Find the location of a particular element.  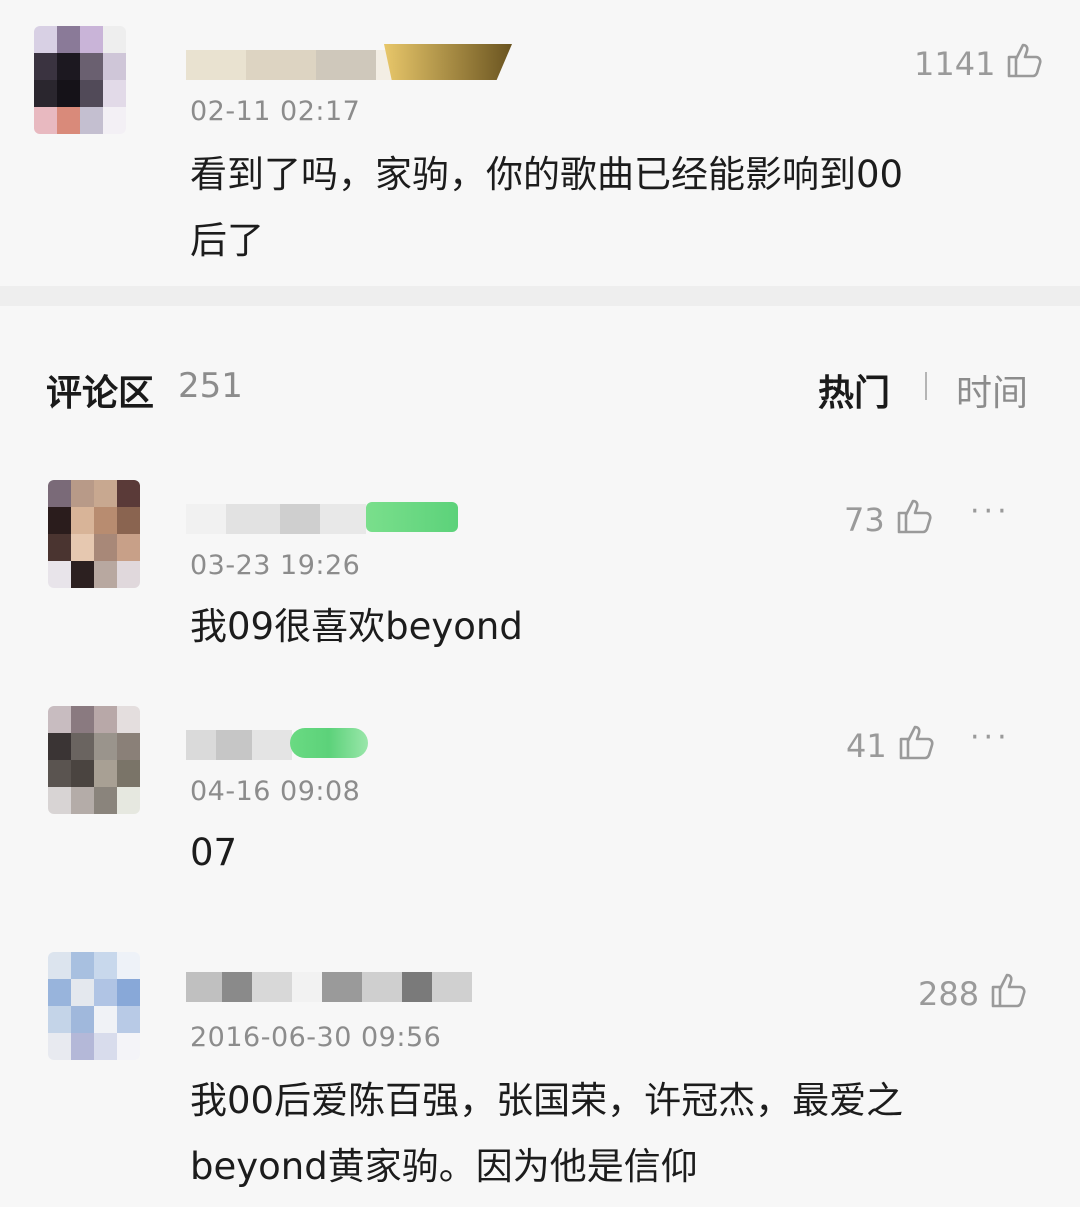

comment-time: 04-16 09:08 is located at coordinates (275, 791).